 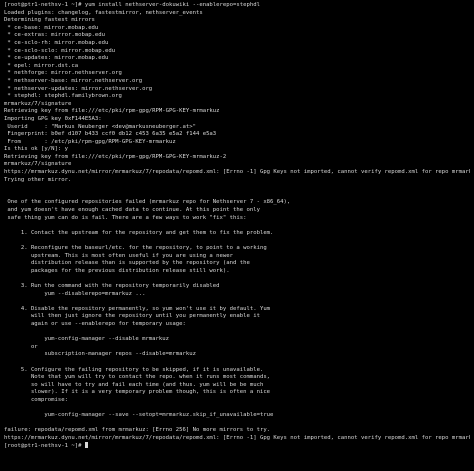 What do you see at coordinates (53, 118) in the screenshot?
I see `terminal-line: Importing GPG key 0xF144E5A3:` at bounding box center [53, 118].